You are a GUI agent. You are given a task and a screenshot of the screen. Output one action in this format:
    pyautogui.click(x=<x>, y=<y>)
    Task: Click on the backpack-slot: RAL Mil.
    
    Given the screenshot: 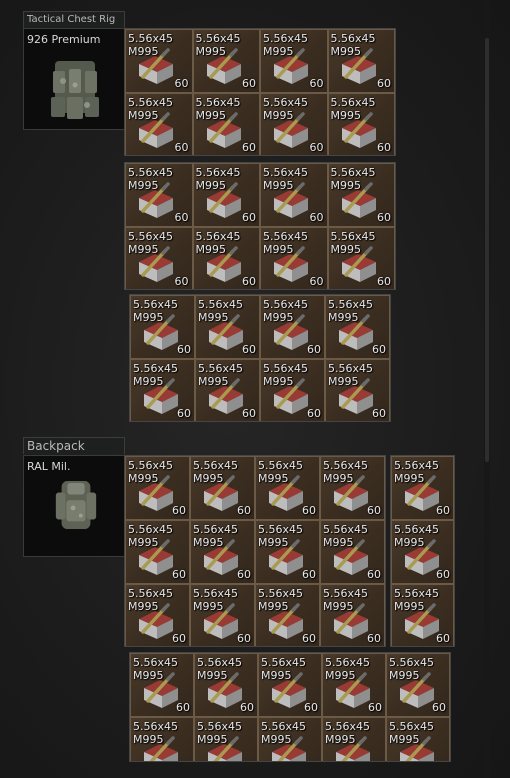 What is the action you would take?
    pyautogui.click(x=74, y=506)
    